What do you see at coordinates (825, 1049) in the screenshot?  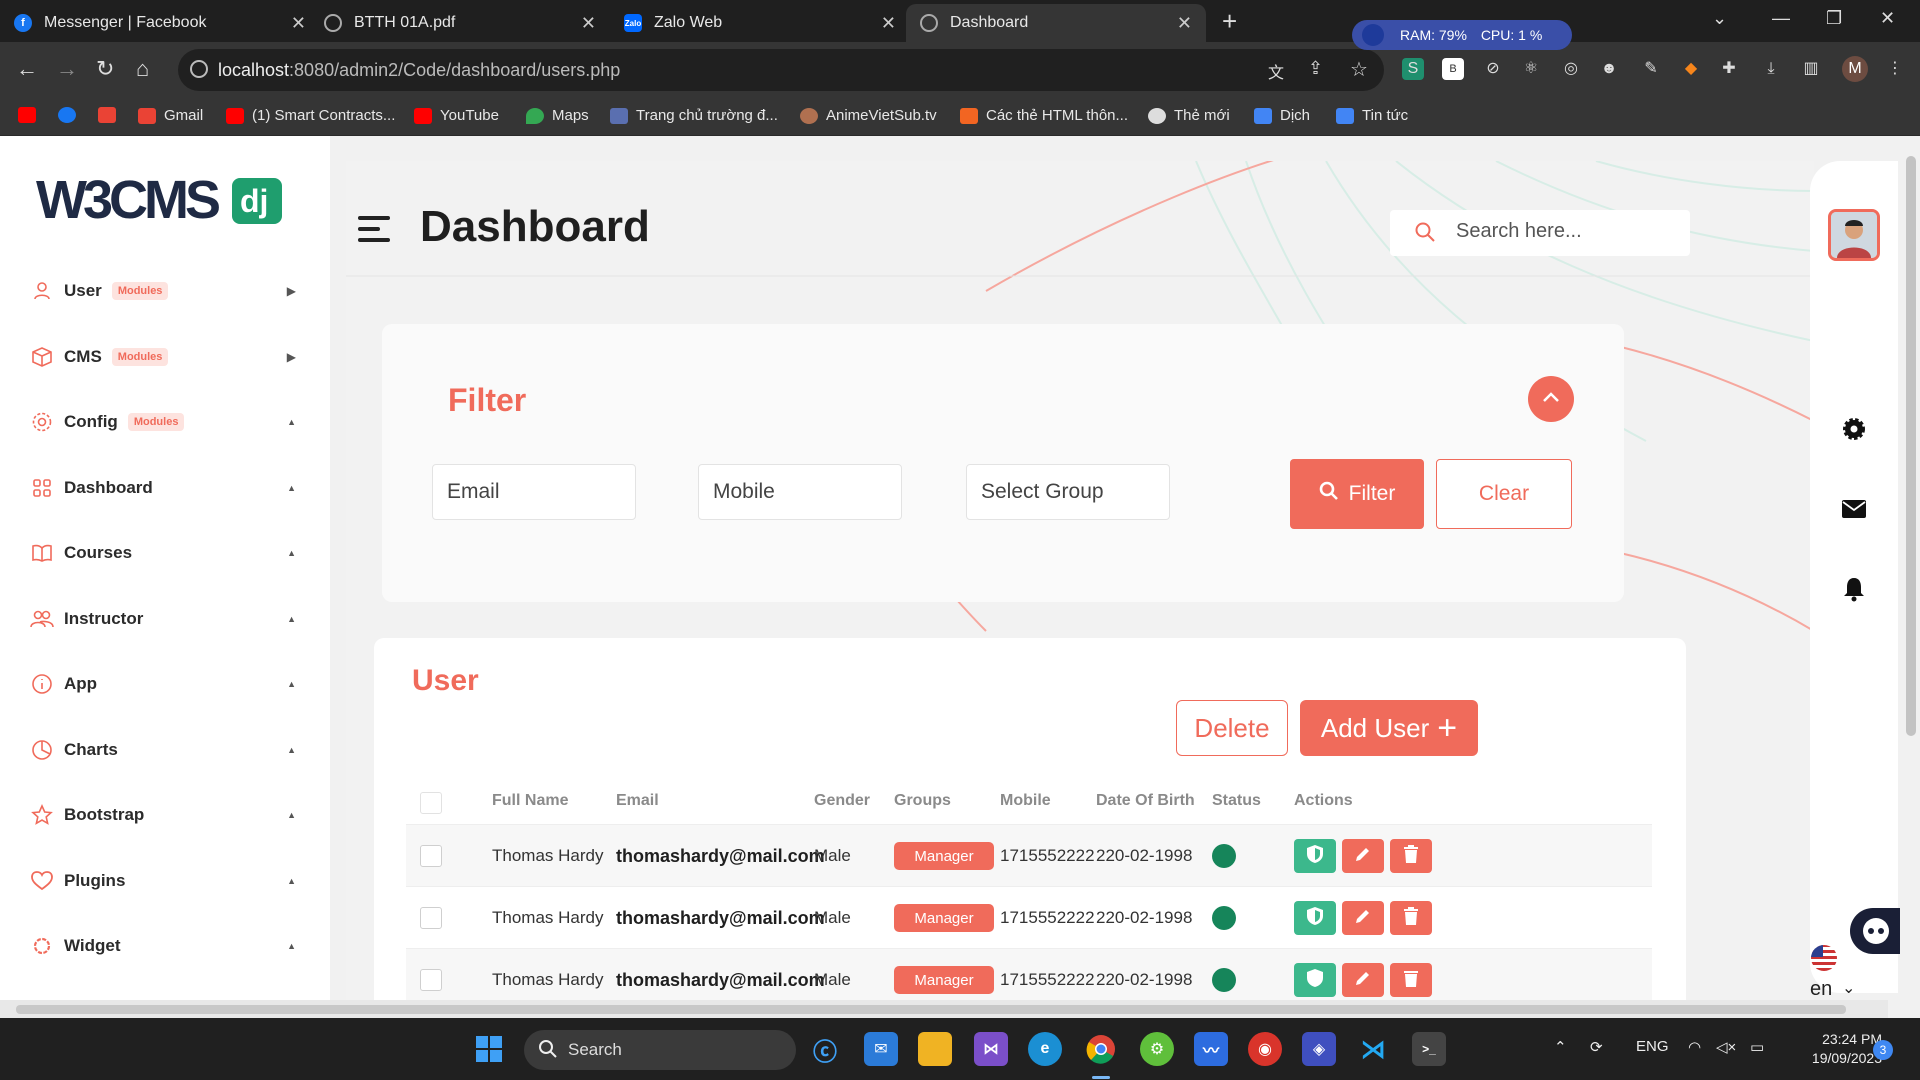 I see `cortana-icon: ⓒ` at bounding box center [825, 1049].